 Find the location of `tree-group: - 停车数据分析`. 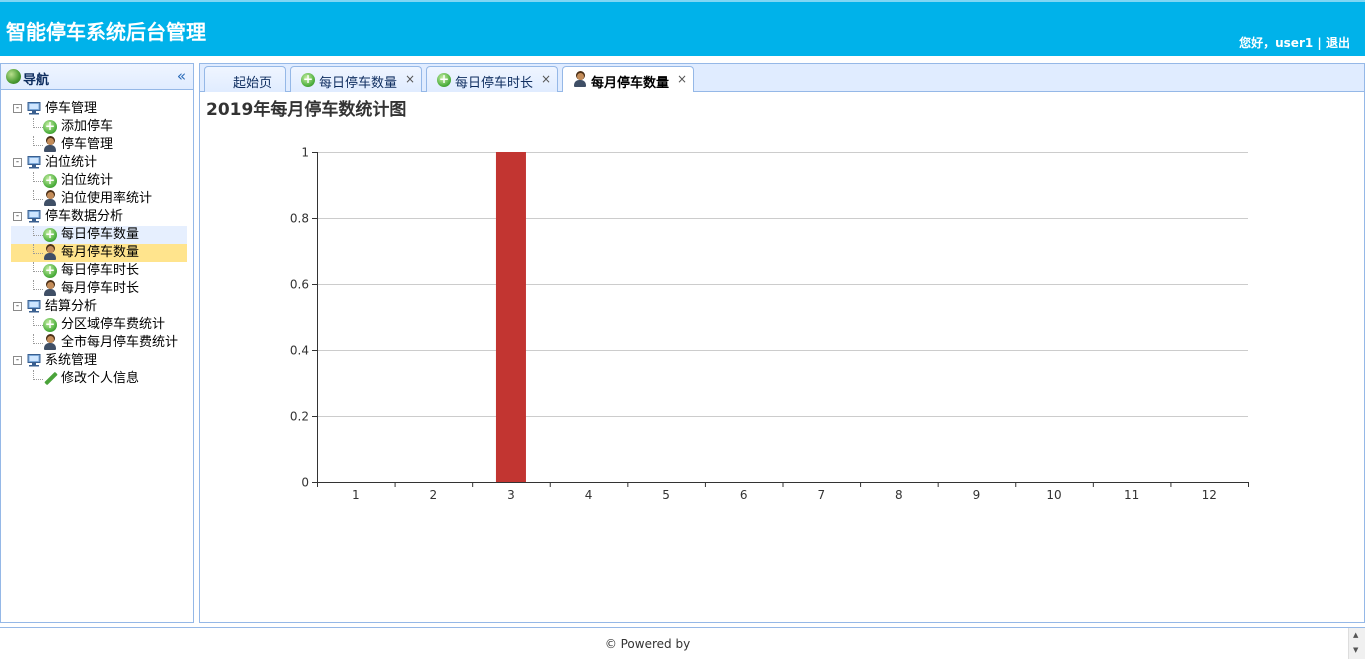

tree-group: - 停车数据分析 is located at coordinates (99, 217).